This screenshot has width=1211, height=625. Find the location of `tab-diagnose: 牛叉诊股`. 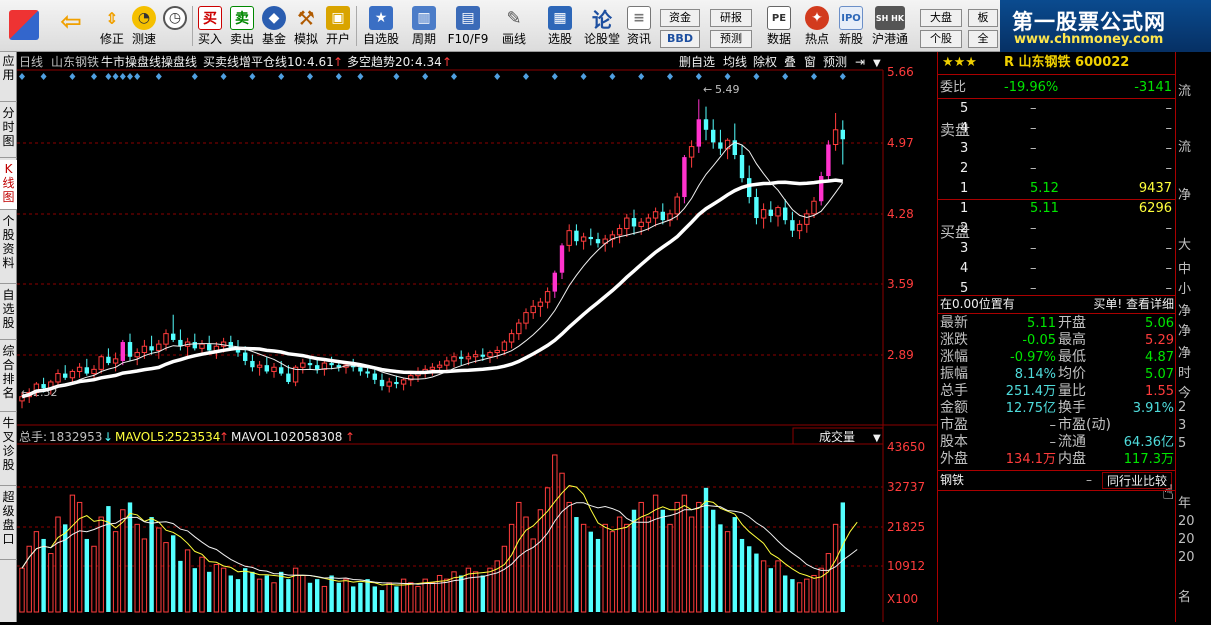

tab-diagnose: 牛叉诊股 is located at coordinates (8, 450).